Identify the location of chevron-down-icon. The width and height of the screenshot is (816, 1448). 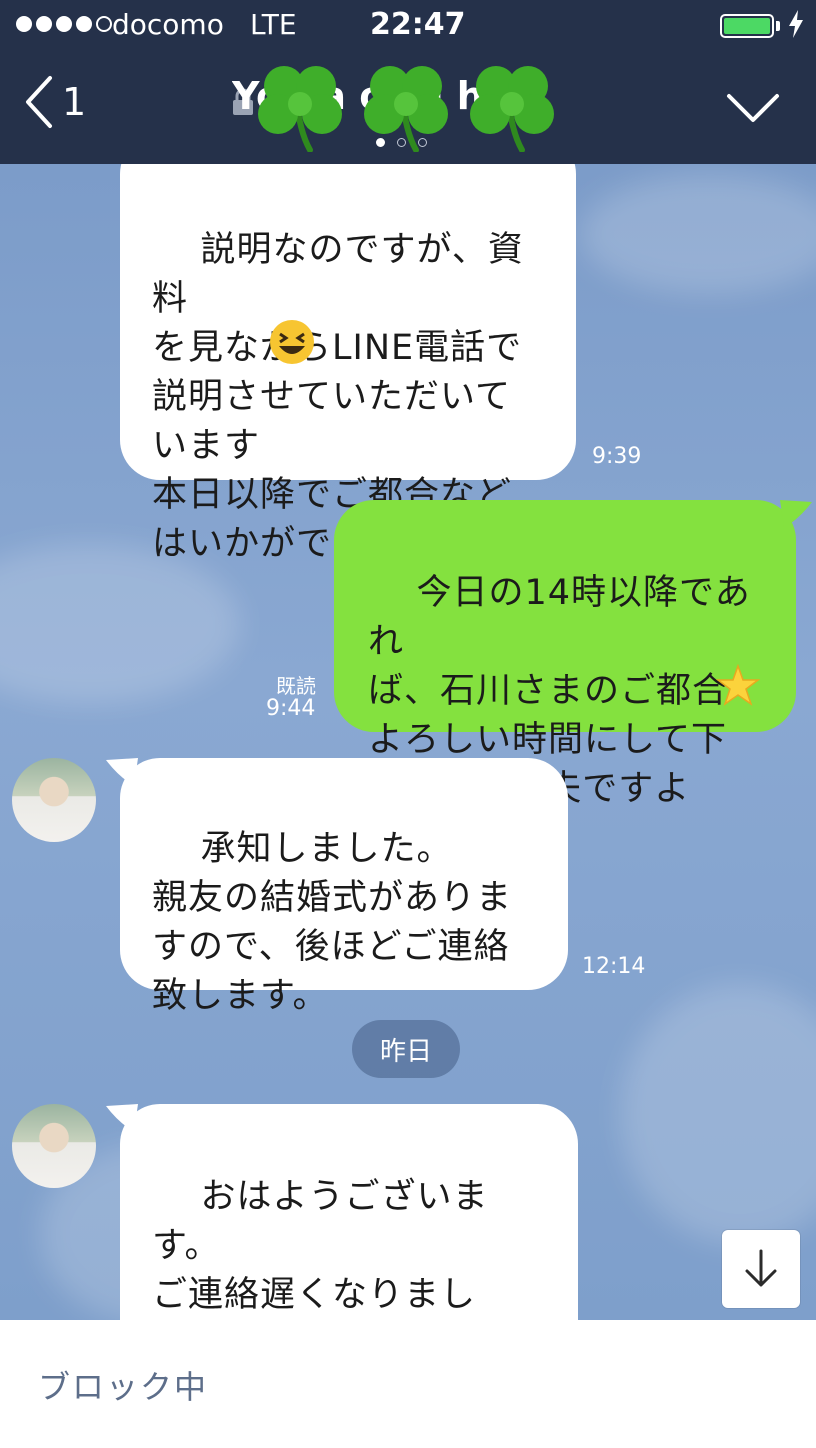
(753, 108).